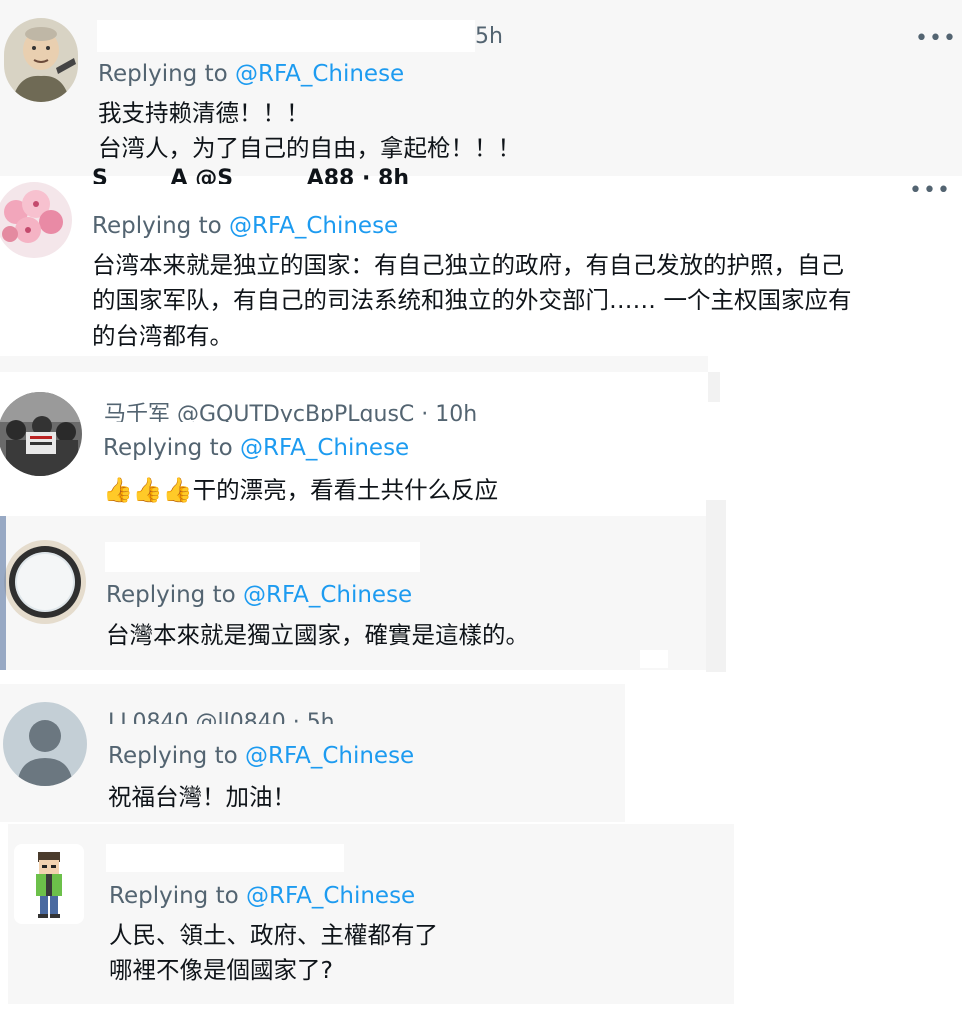 This screenshot has width=962, height=1022. What do you see at coordinates (273, 953) in the screenshot?
I see `tweet-text: 人民、領土、政府、主權都有了 哪裡不像是個國家了?` at bounding box center [273, 953].